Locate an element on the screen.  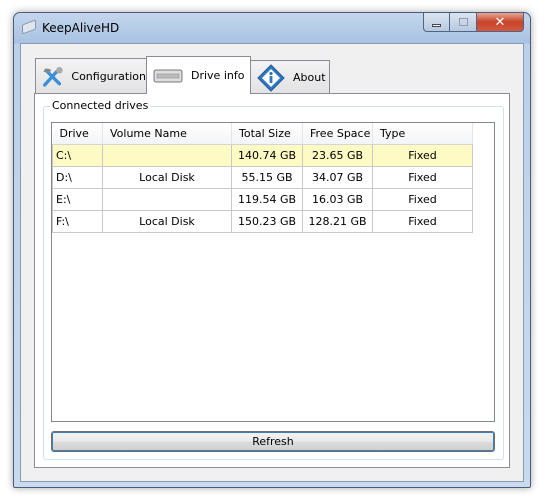
group-label: Connected drives is located at coordinates (100, 105).